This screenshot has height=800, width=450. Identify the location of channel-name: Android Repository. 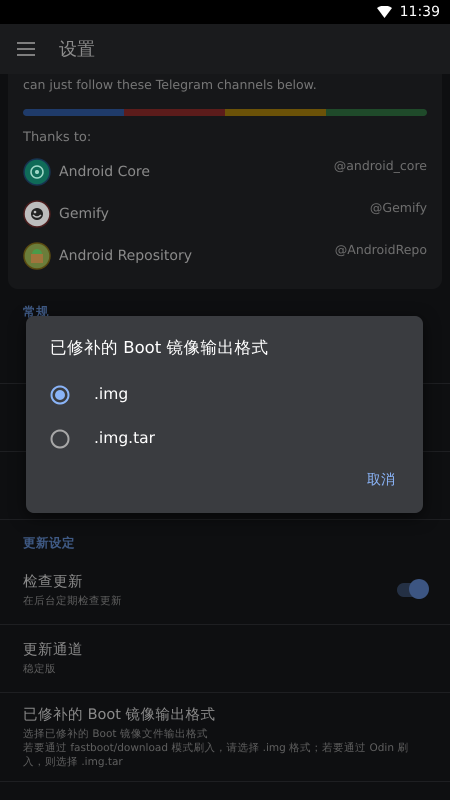
(197, 256).